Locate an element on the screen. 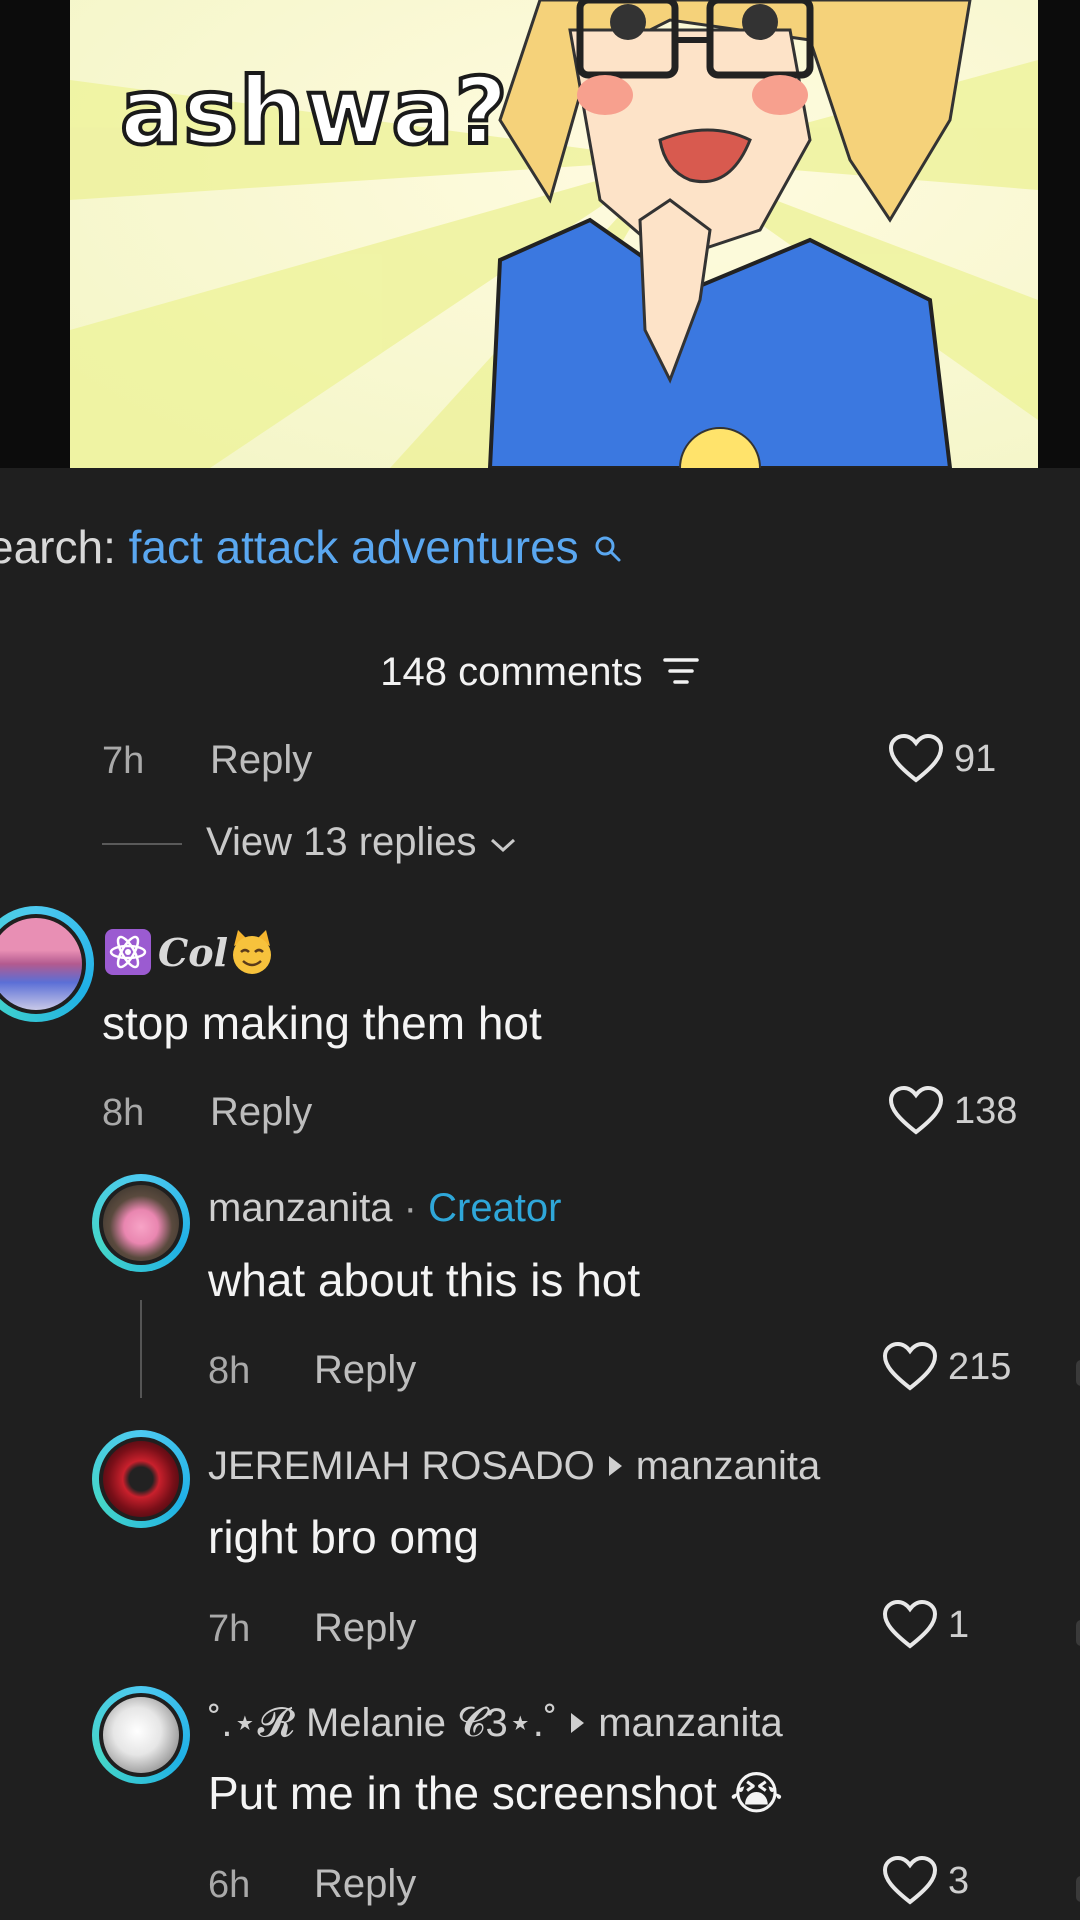  comment-author: ˚.⋆𝓡 Melanie 𝓒3⋆.˚ manzanita is located at coordinates (495, 1723).